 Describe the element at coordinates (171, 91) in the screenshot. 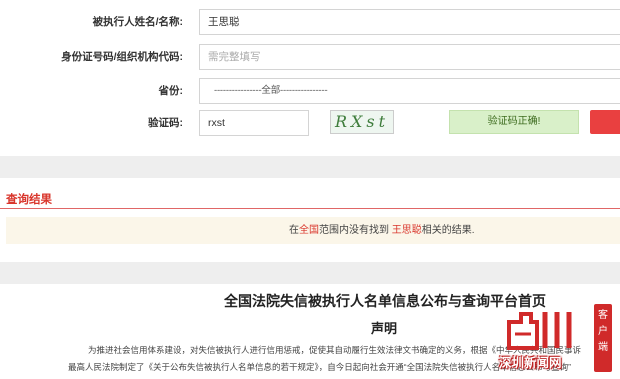

I see `province-label: 省份:` at that location.